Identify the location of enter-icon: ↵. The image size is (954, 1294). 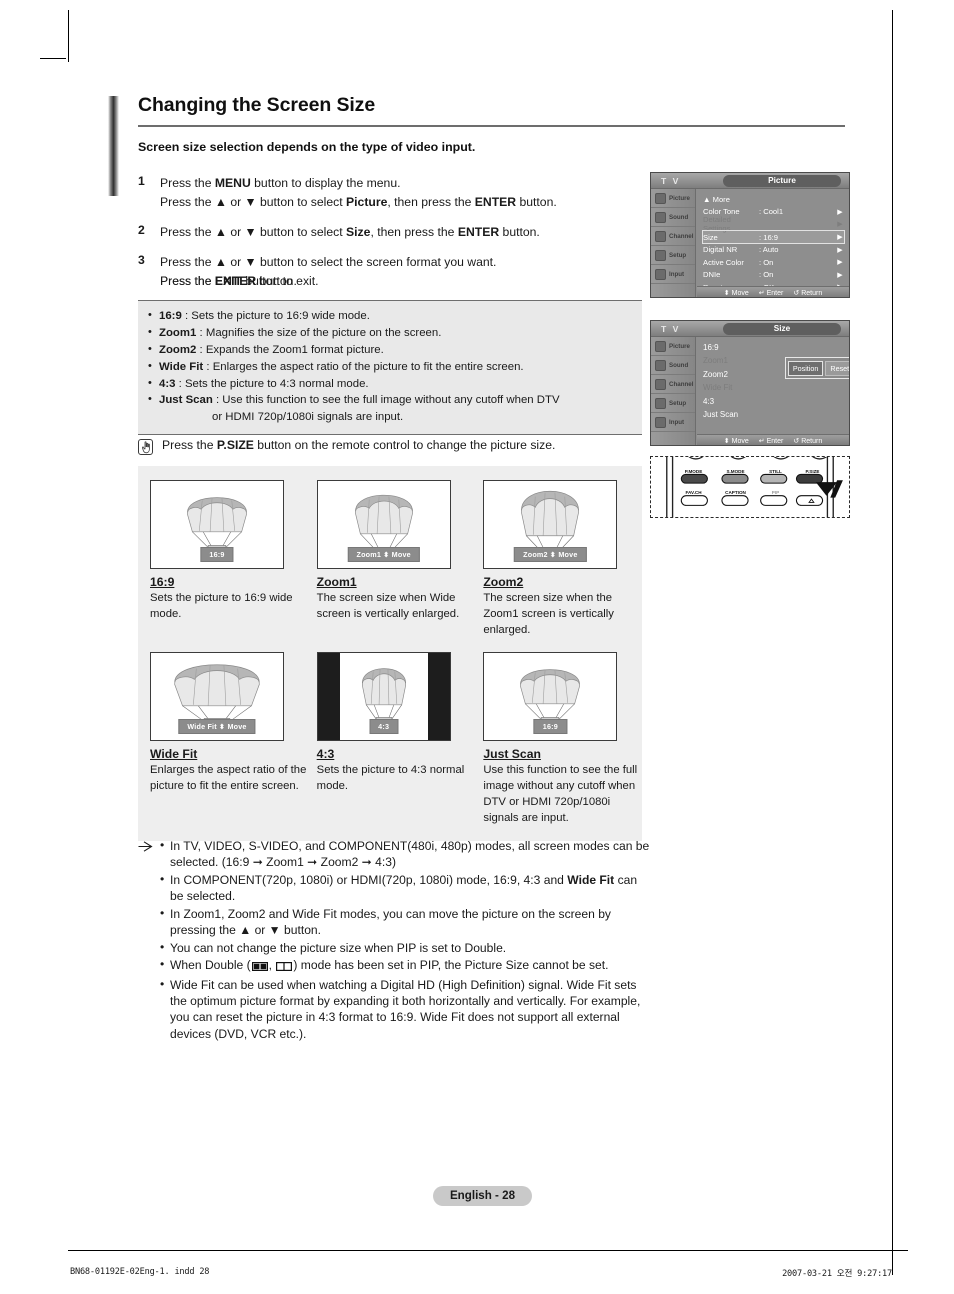
(761, 293).